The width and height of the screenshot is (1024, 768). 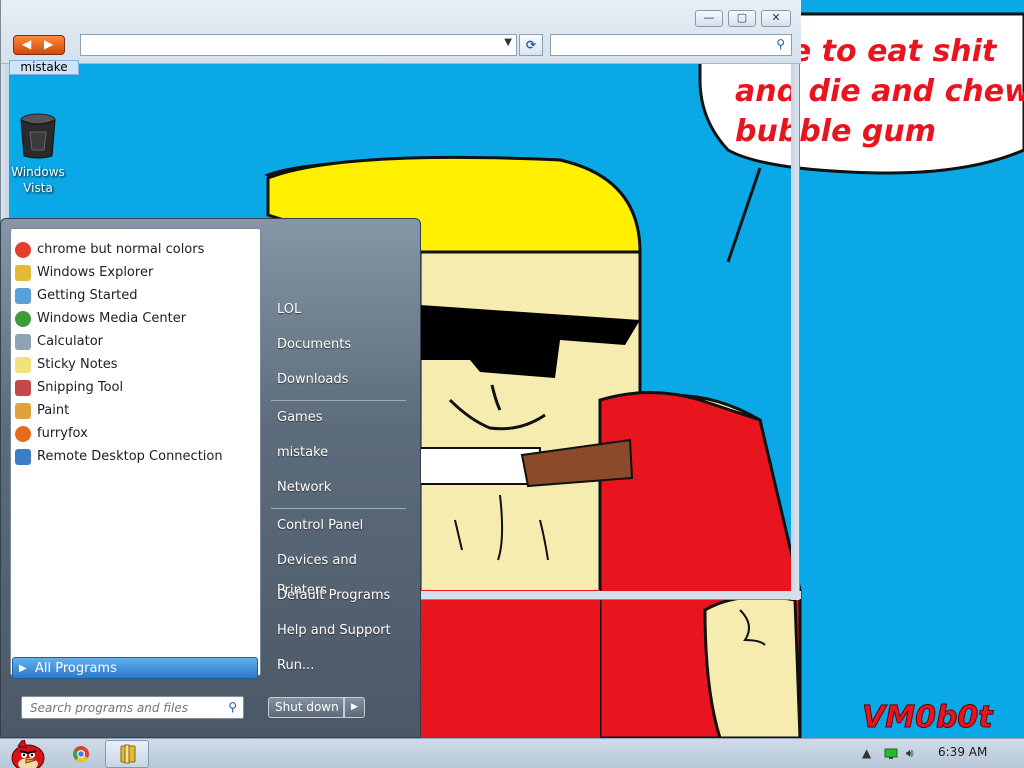 What do you see at coordinates (77, 364) in the screenshot?
I see `pinned-program-label: Sticky Notes` at bounding box center [77, 364].